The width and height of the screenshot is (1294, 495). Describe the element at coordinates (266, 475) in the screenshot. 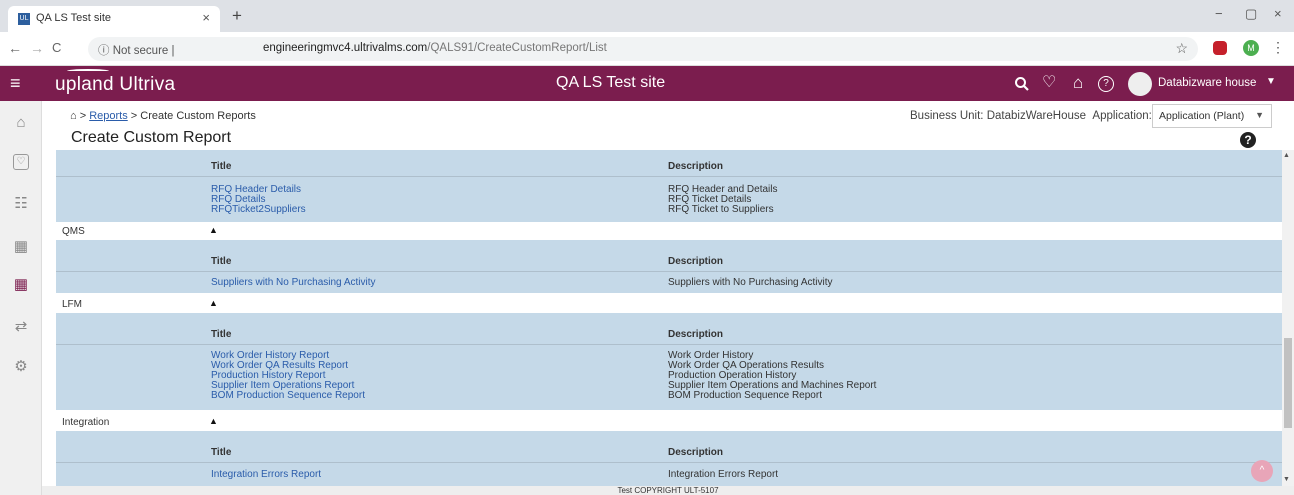

I see `report-link: Integration Errors Report` at that location.